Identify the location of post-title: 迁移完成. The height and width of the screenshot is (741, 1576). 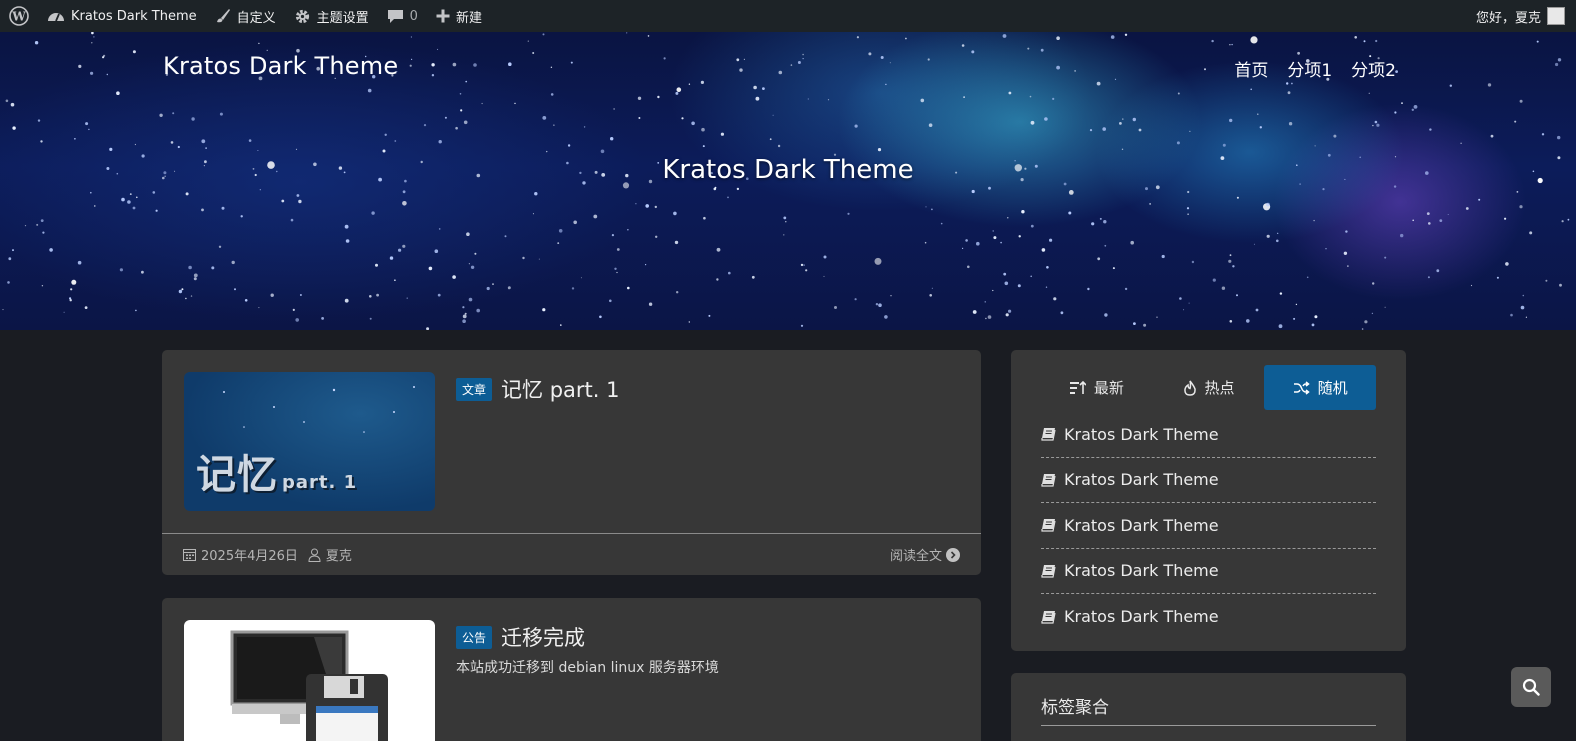
(543, 637).